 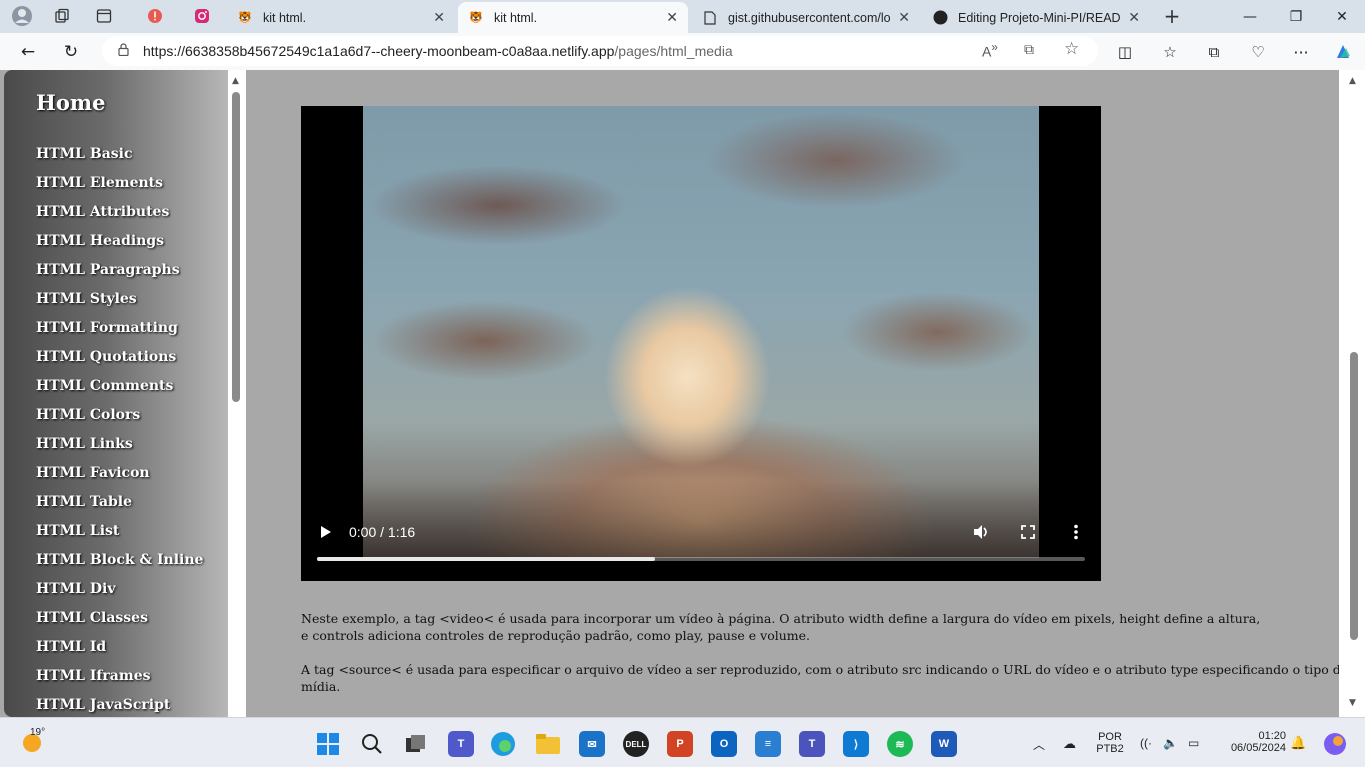 What do you see at coordinates (1335, 744) in the screenshot?
I see `copilot-preview-icon` at bounding box center [1335, 744].